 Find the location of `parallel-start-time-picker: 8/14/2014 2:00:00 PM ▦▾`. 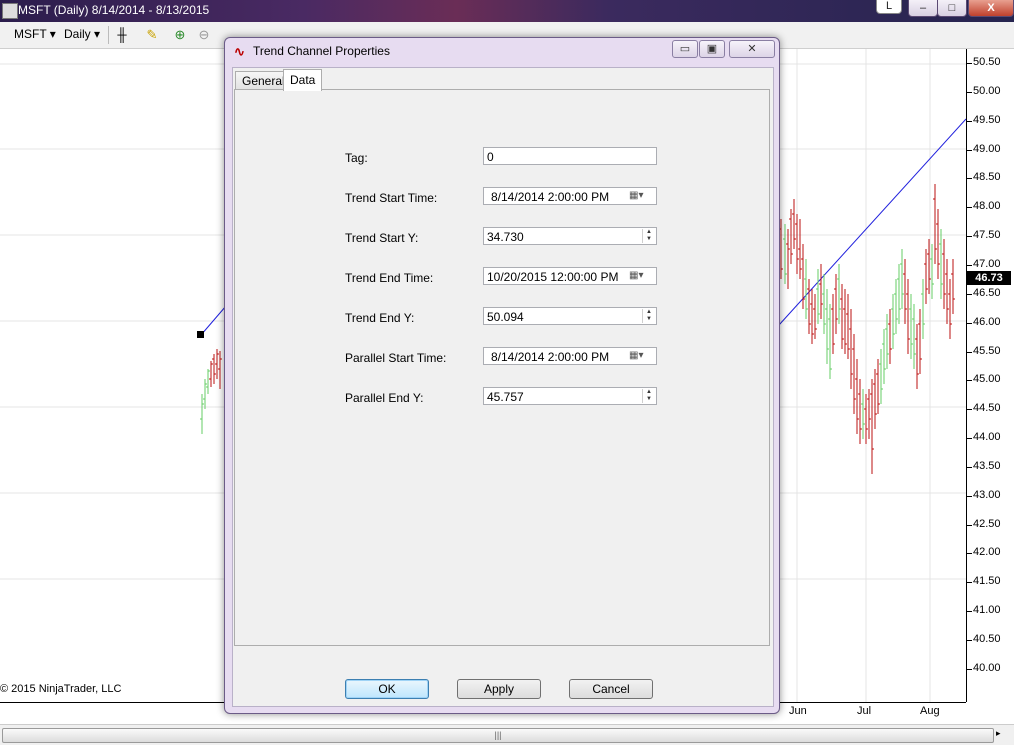

parallel-start-time-picker: 8/14/2014 2:00:00 PM ▦▾ is located at coordinates (570, 356).